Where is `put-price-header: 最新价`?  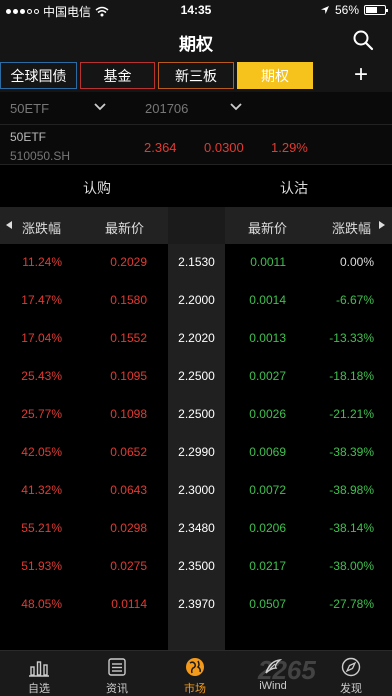 put-price-header: 最新价 is located at coordinates (267, 227).